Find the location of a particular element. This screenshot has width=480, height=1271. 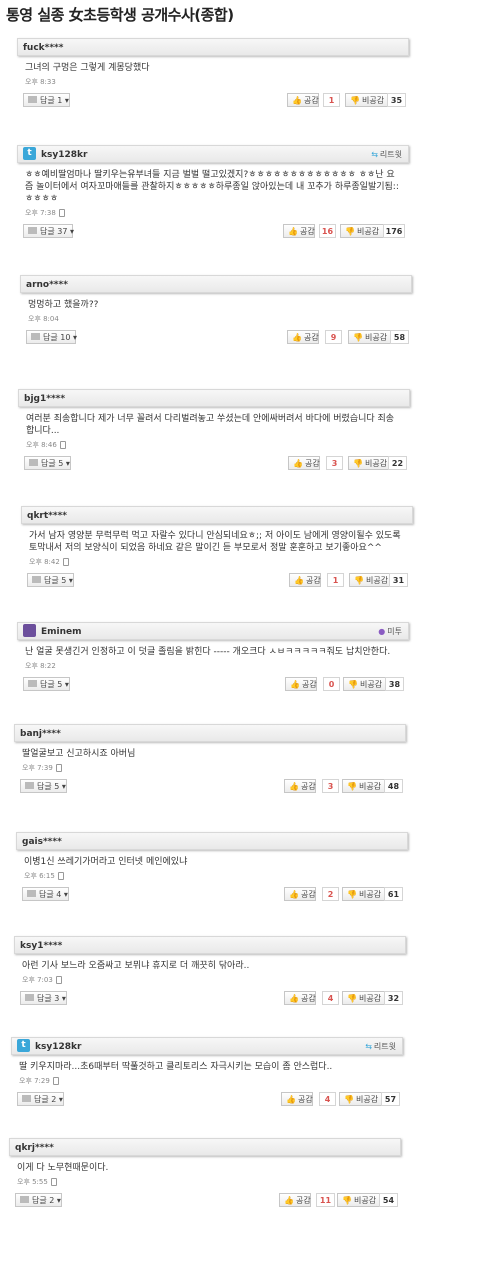

comment-actions: 답글 3 ▾ 👍 공감 4 👎 비공감 32 is located at coordinates (210, 999).